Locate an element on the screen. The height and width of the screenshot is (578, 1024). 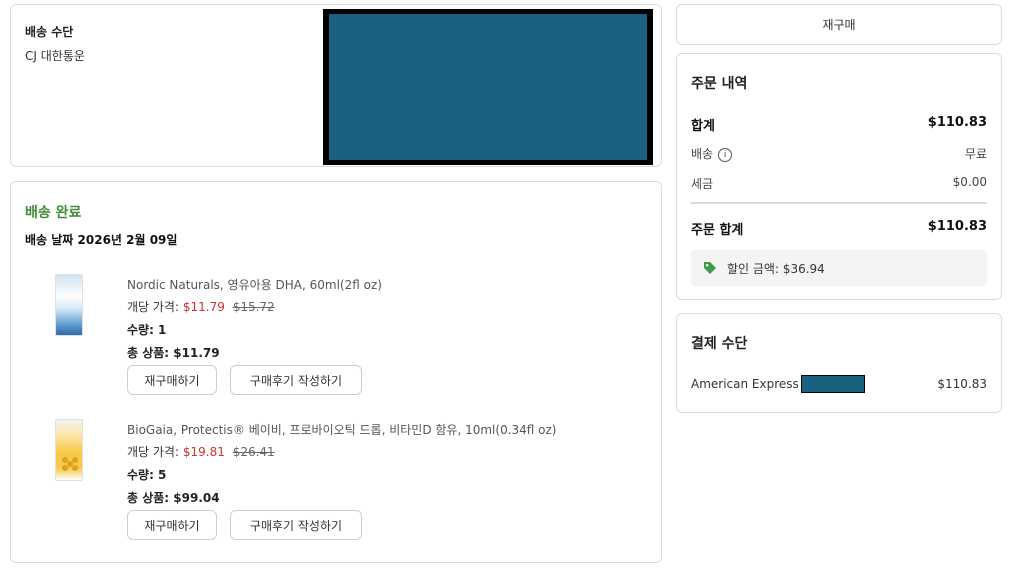
product-pattern-icon is located at coordinates (70, 464).